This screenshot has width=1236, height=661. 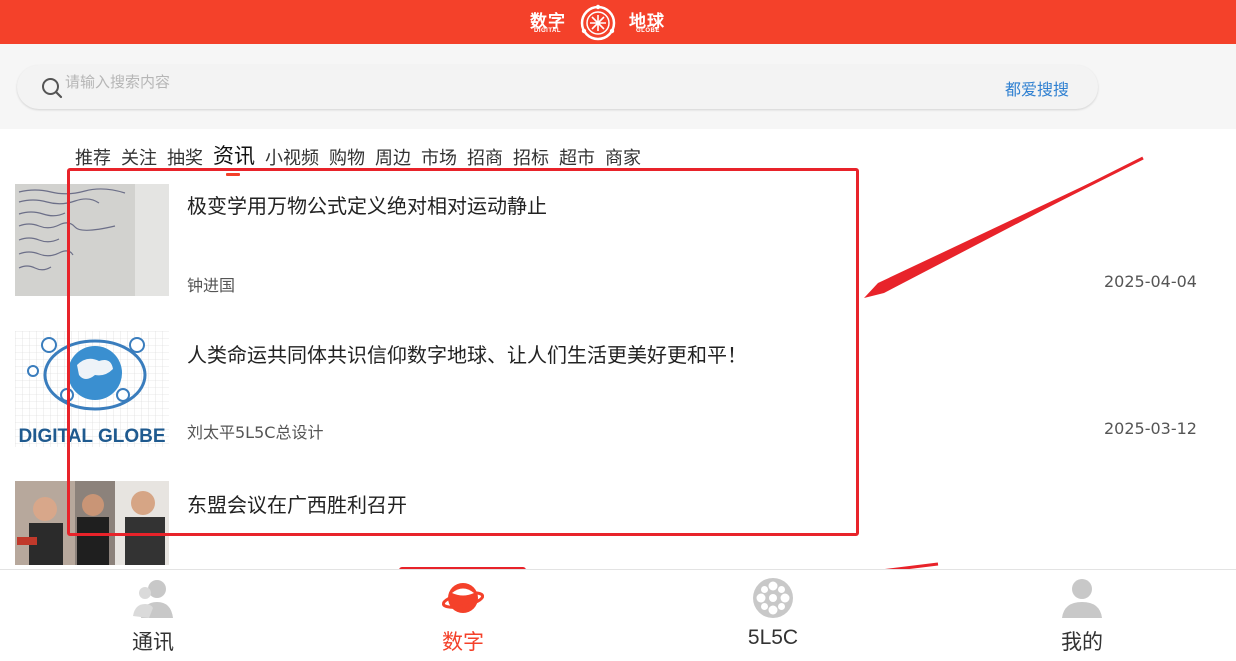 What do you see at coordinates (52, 88) in the screenshot?
I see `search-icon` at bounding box center [52, 88].